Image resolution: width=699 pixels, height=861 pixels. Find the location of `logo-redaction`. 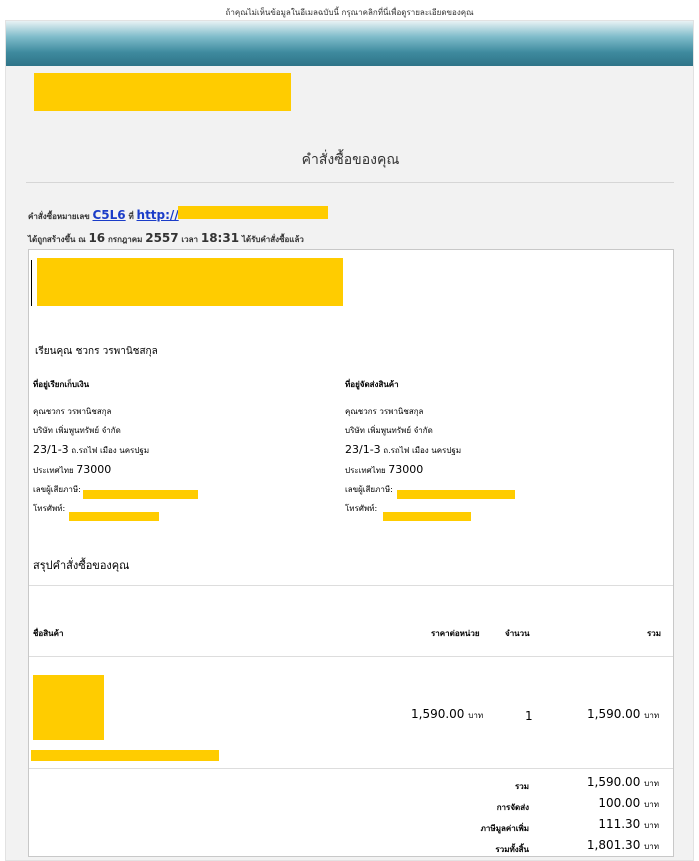

logo-redaction is located at coordinates (162, 92).